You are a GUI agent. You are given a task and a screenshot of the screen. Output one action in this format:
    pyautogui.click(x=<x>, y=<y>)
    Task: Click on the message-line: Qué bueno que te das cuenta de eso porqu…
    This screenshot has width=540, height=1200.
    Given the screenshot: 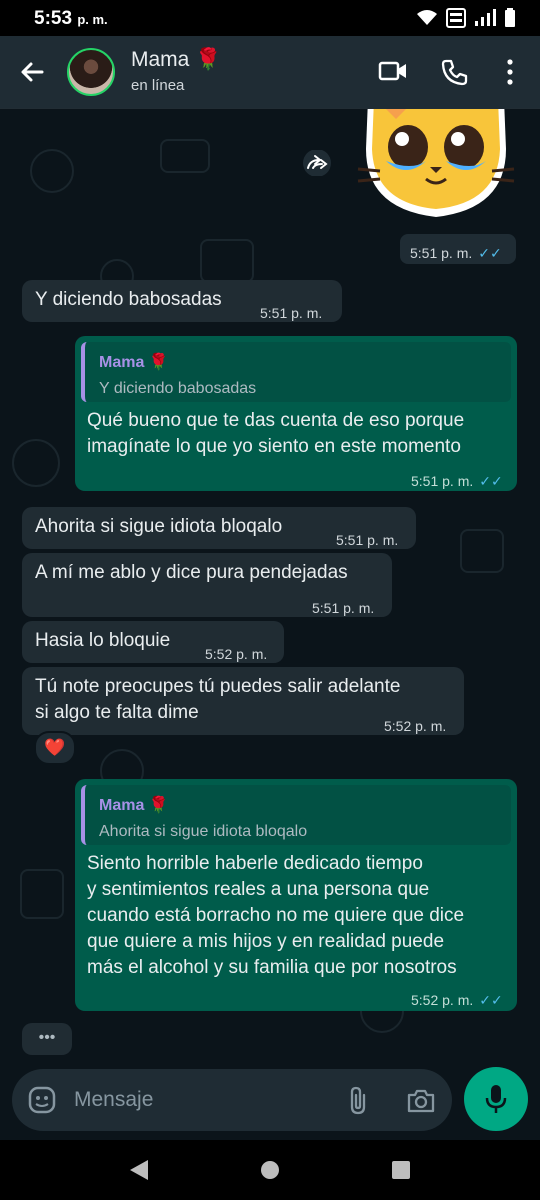 What is the action you would take?
    pyautogui.click(x=276, y=420)
    